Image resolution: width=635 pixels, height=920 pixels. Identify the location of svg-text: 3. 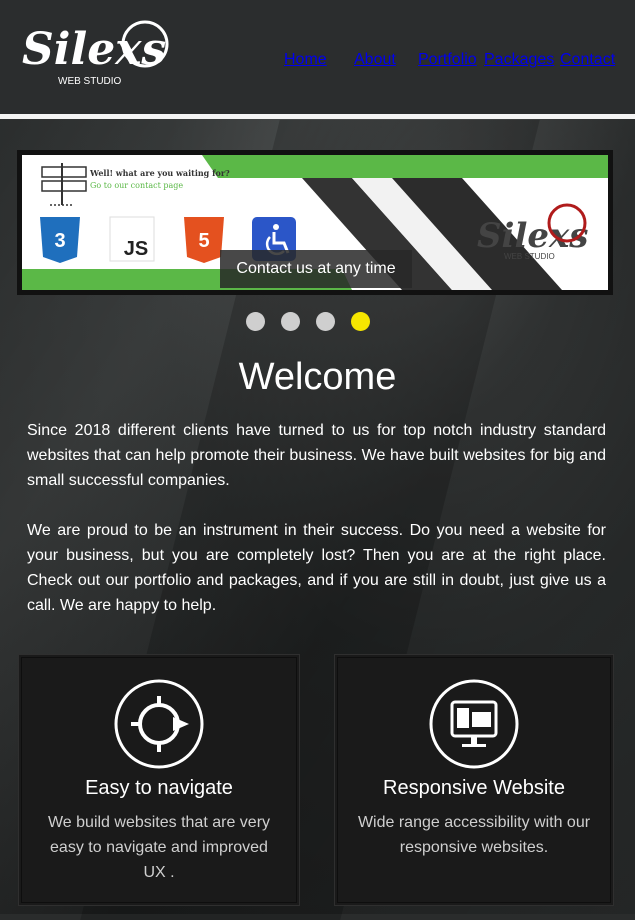
(59, 241).